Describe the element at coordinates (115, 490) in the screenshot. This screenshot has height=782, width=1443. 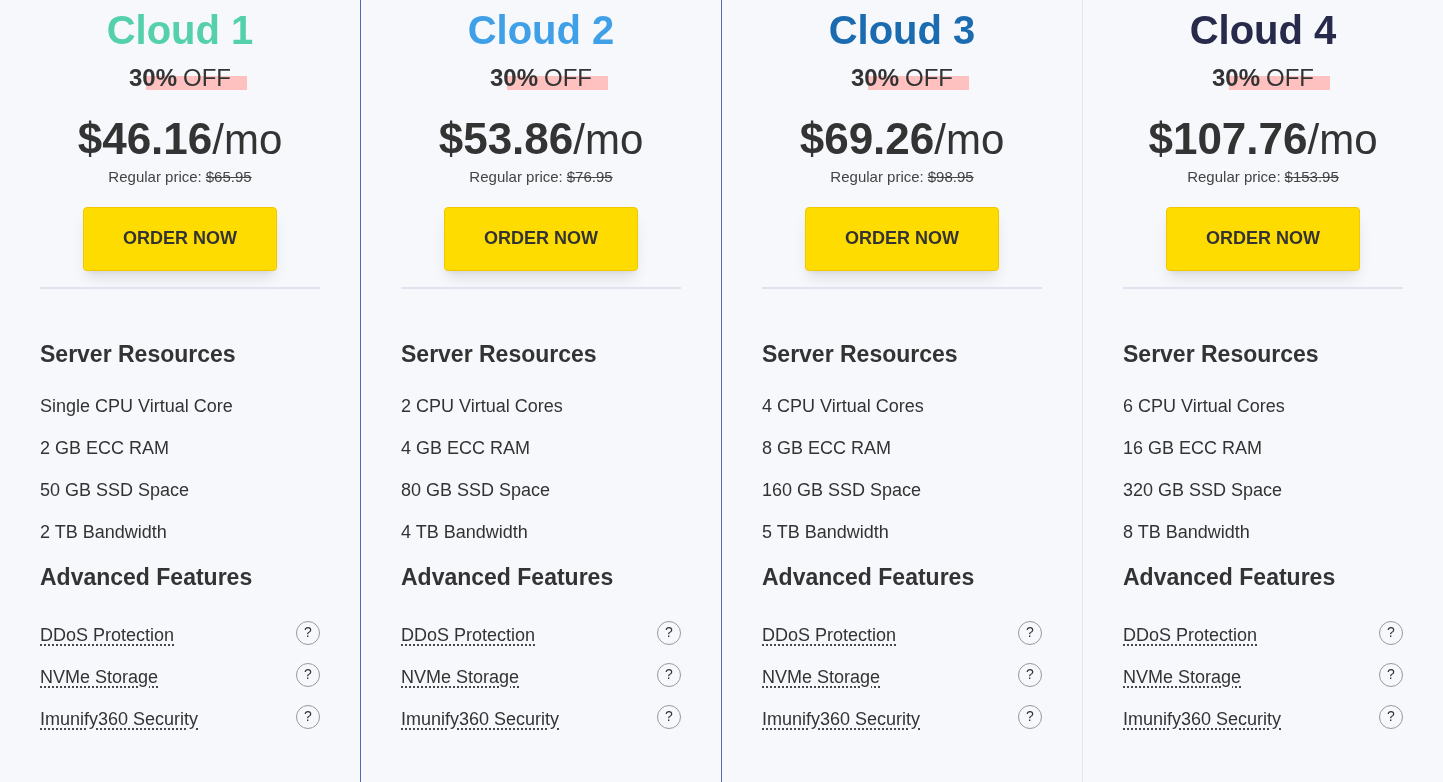
I see `resource-item: 50 GB SSD Space` at that location.